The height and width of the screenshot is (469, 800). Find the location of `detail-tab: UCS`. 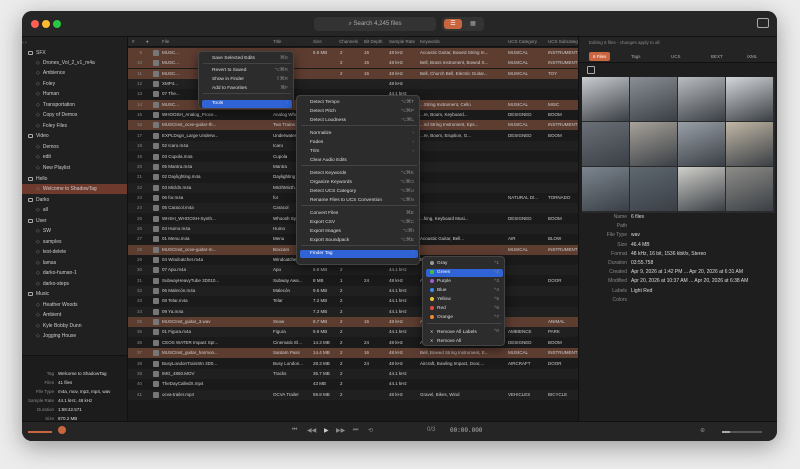

detail-tab: UCS is located at coordinates (676, 56).